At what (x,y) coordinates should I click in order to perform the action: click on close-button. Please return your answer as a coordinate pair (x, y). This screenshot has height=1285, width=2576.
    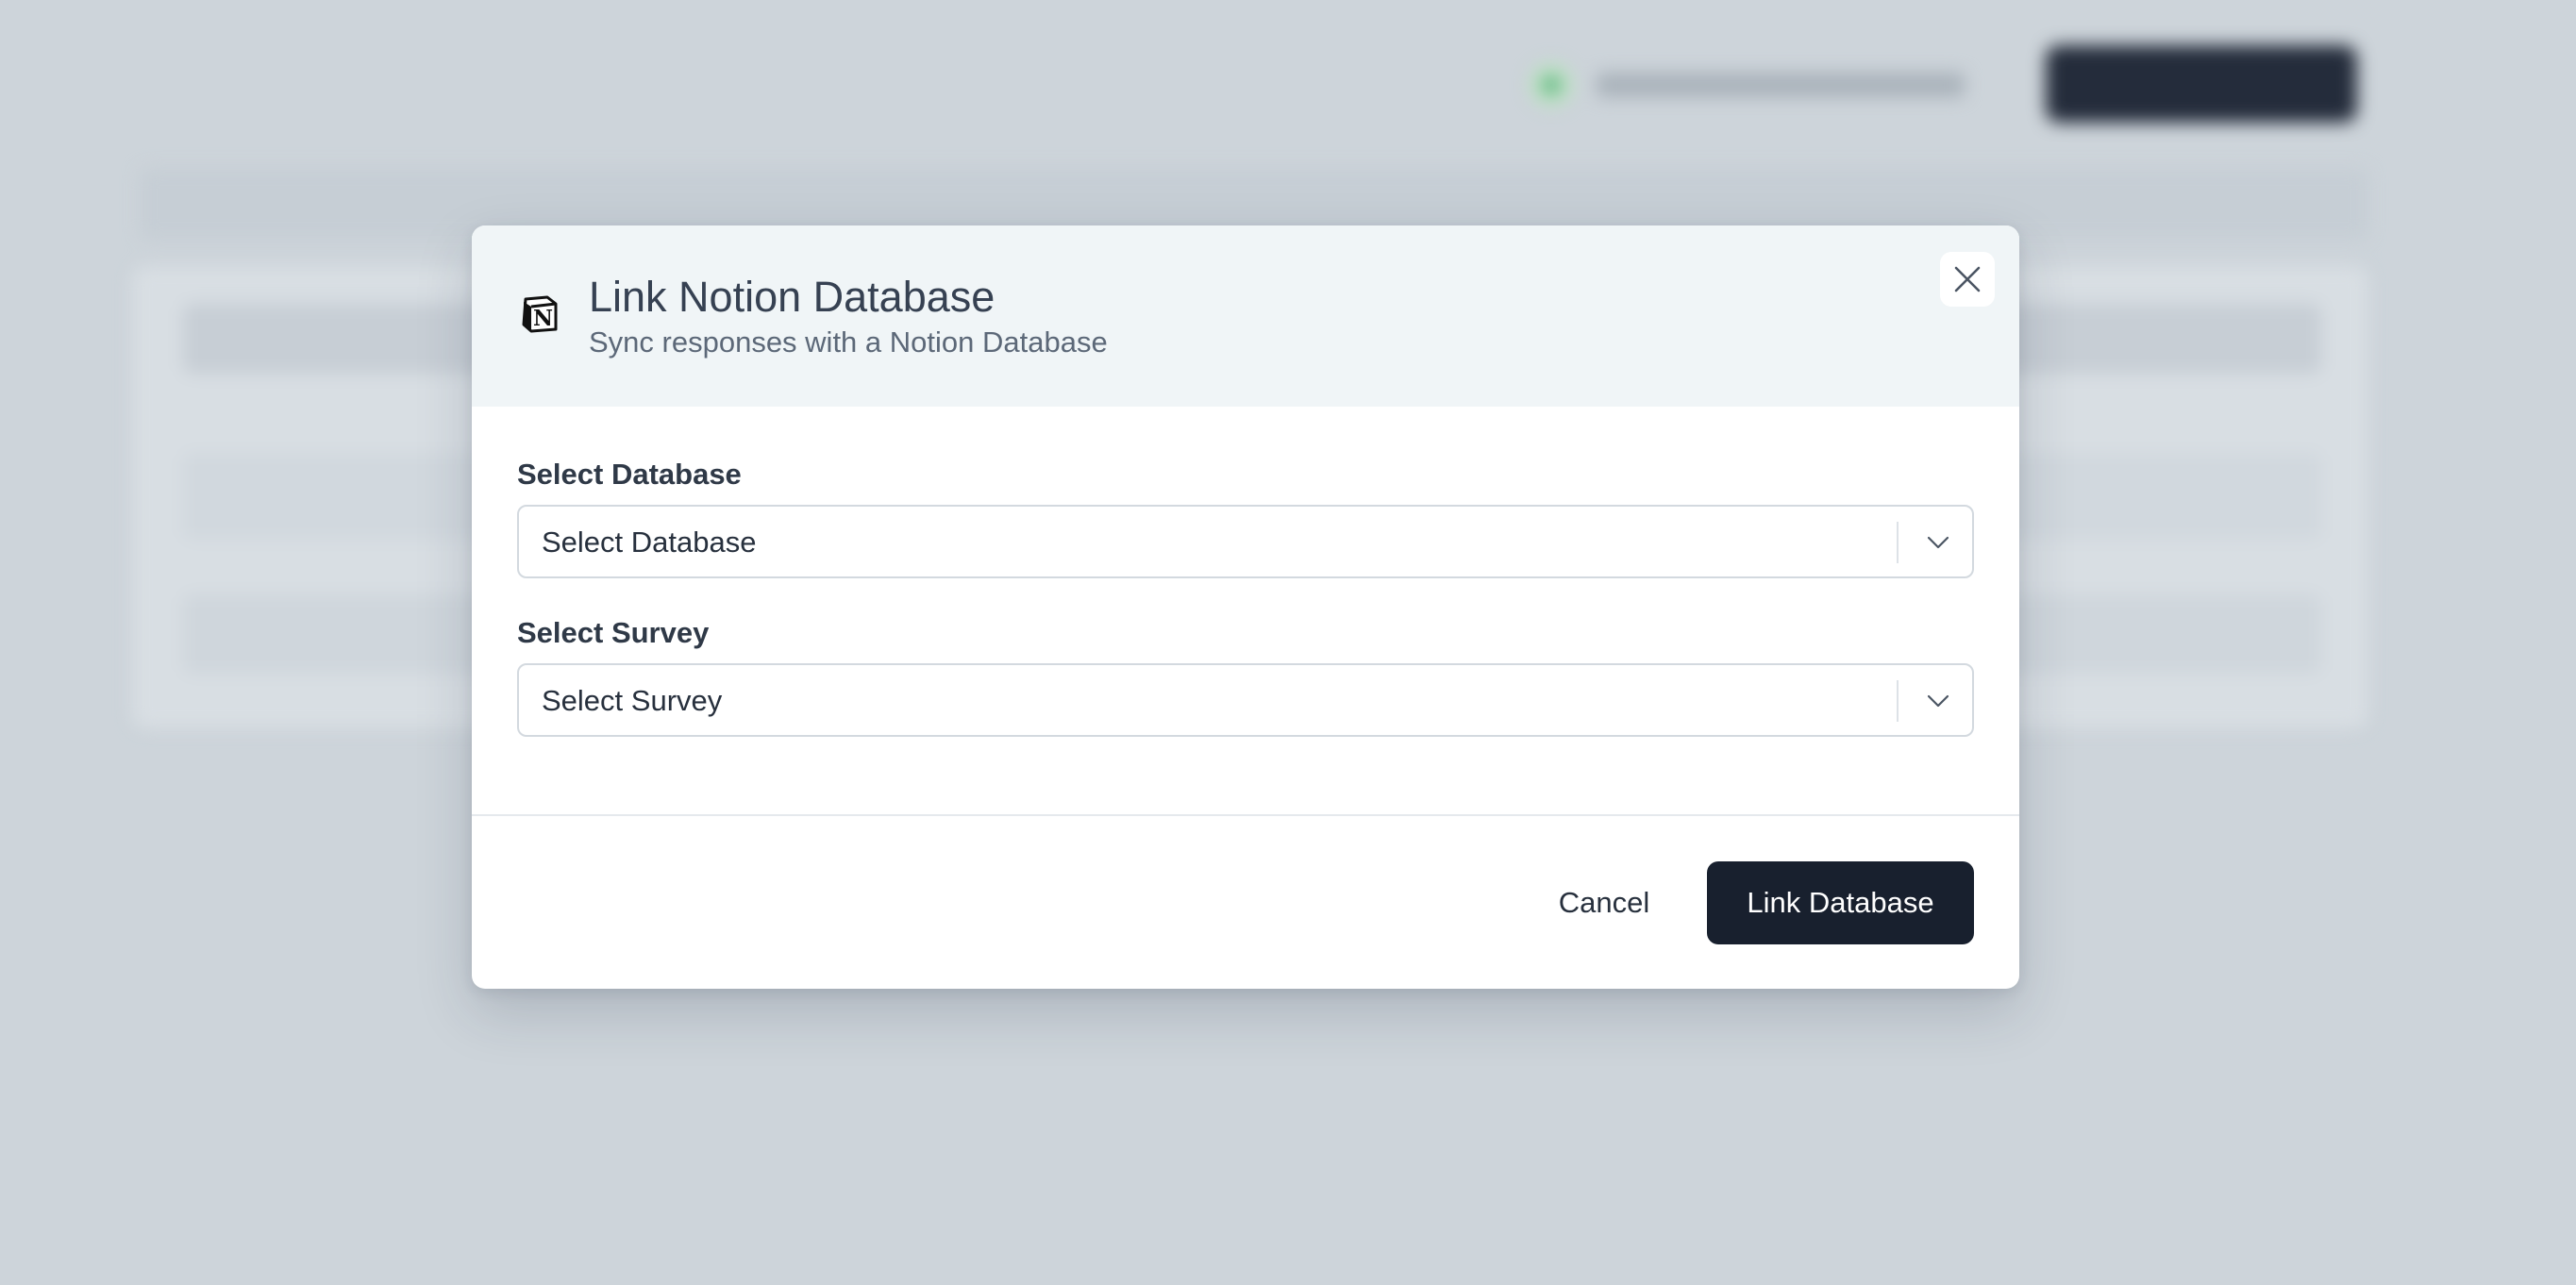
    Looking at the image, I should click on (1967, 279).